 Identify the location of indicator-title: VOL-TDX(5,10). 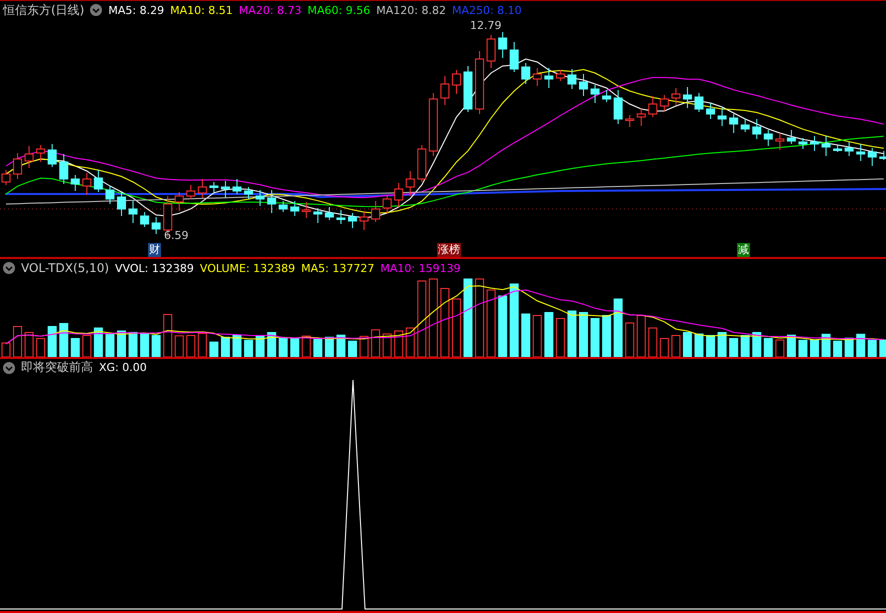
(65, 268).